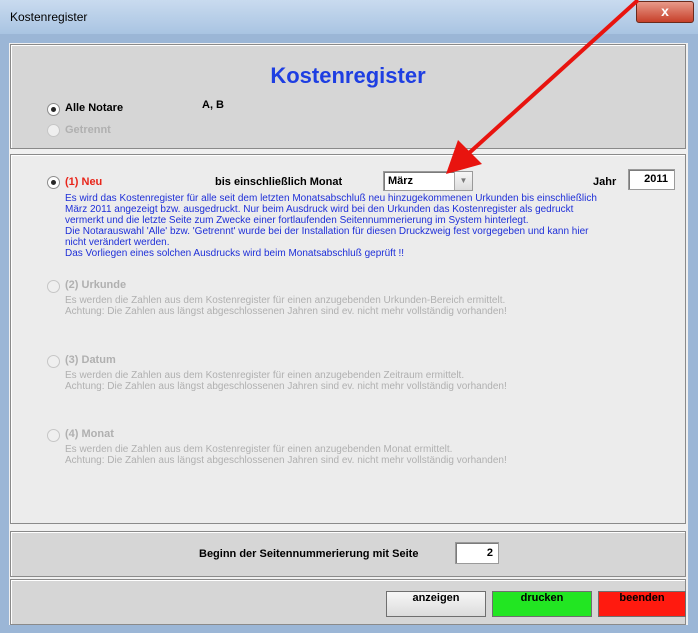  I want to click on red-arrow-annotation, so click(543, 87).